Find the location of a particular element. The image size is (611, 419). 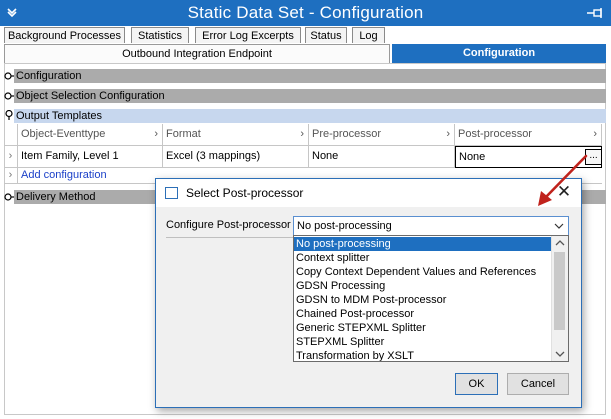

tab-background-processes: Background Processes is located at coordinates (64, 35).